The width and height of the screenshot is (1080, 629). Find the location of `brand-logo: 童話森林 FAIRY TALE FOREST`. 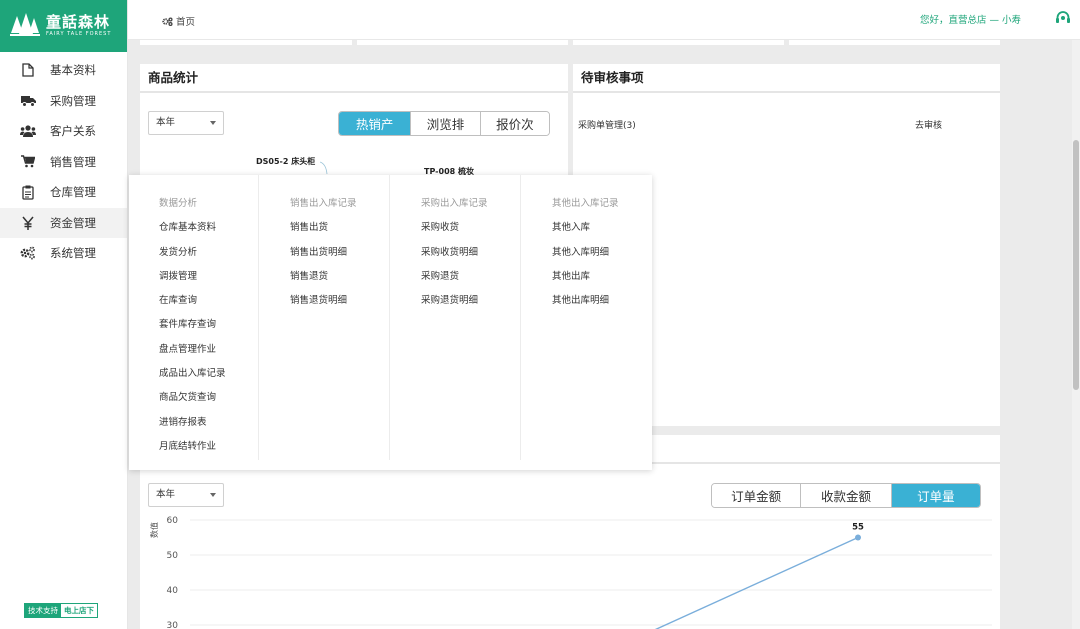

brand-logo: 童話森林 FAIRY TALE FOREST is located at coordinates (63, 26).